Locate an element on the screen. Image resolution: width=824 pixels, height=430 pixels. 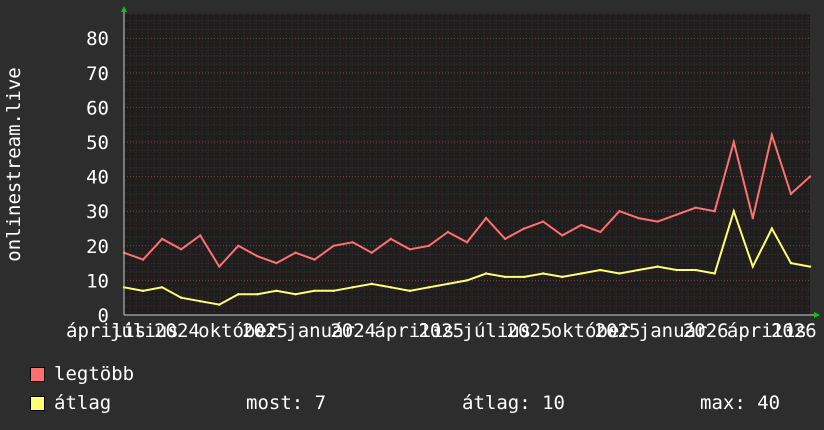
y-tick-label: 30 is located at coordinates (97, 212).